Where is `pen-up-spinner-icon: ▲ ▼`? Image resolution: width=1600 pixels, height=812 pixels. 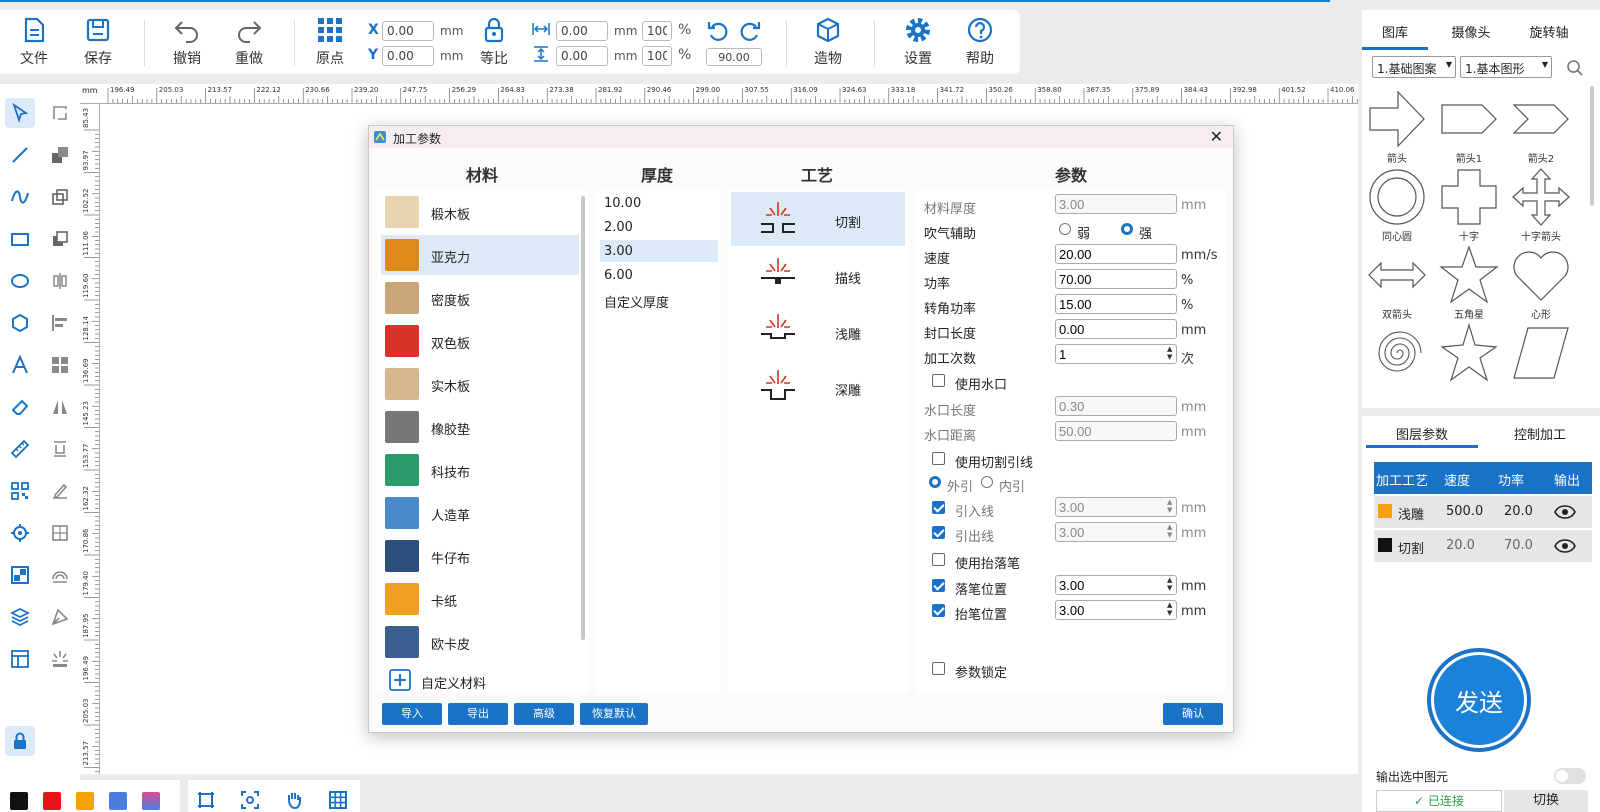
pen-up-spinner-icon: ▲ ▼ is located at coordinates (1169, 609).